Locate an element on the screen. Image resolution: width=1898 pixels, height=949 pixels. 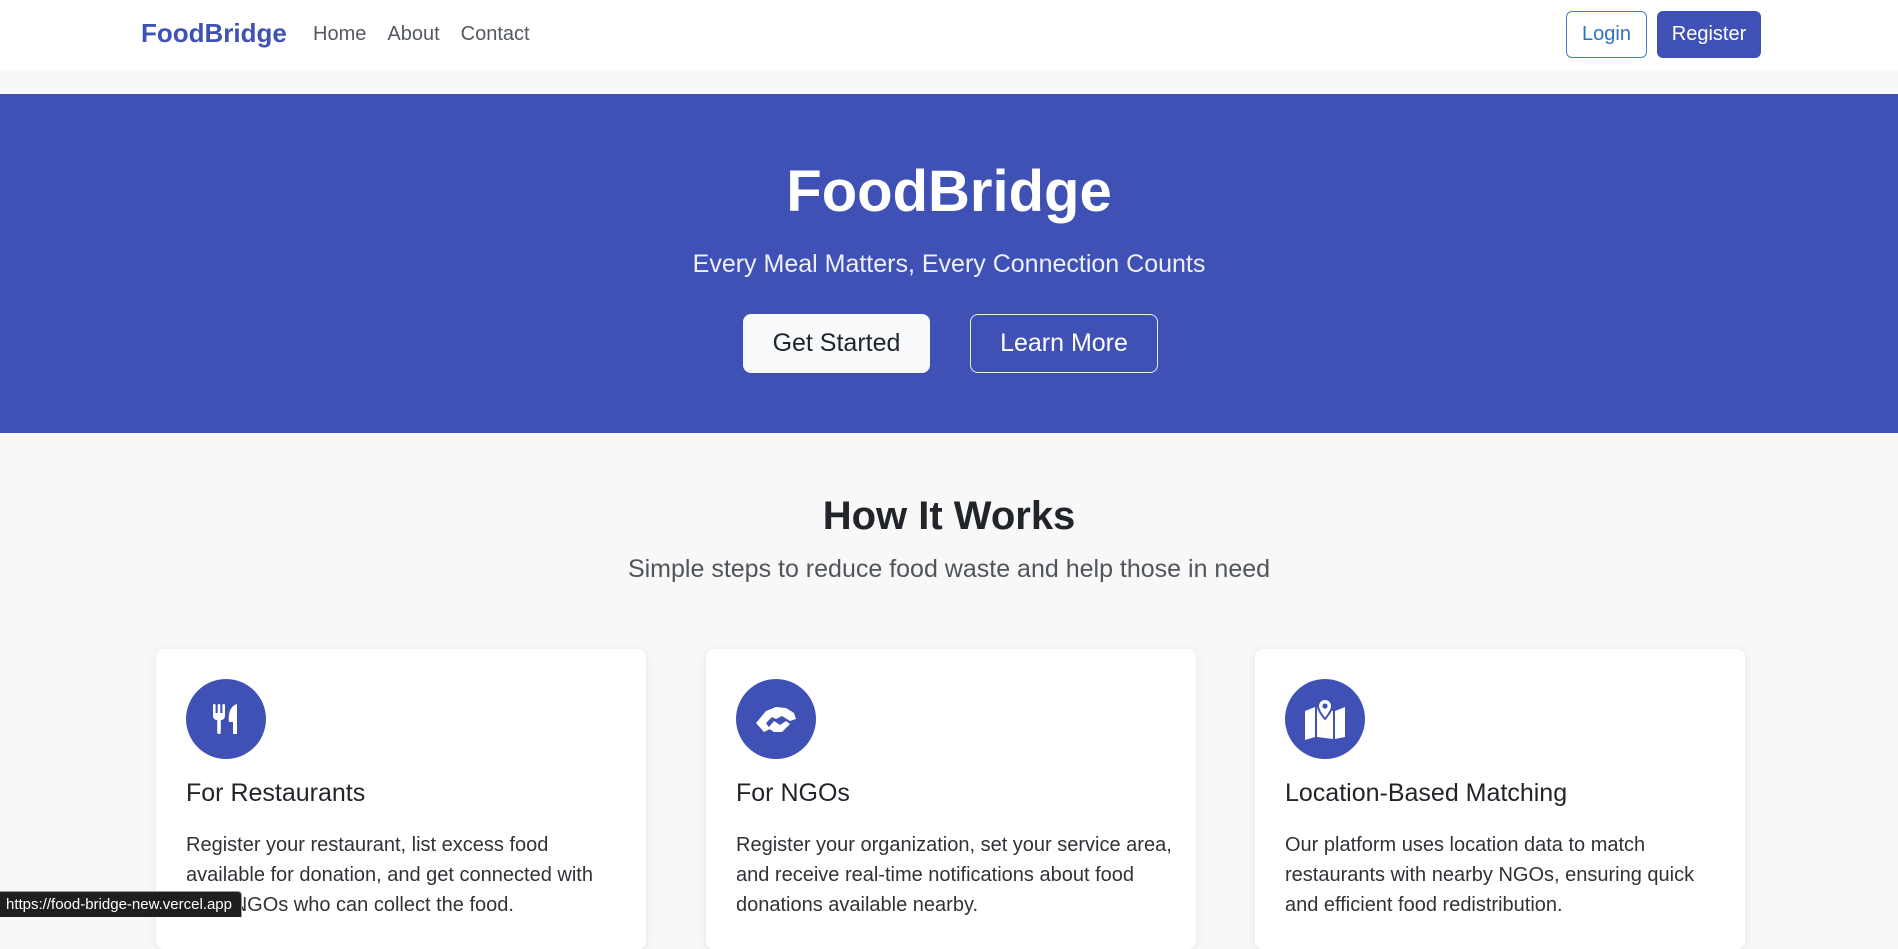
card-title: Location-Based Matching is located at coordinates (1426, 793).